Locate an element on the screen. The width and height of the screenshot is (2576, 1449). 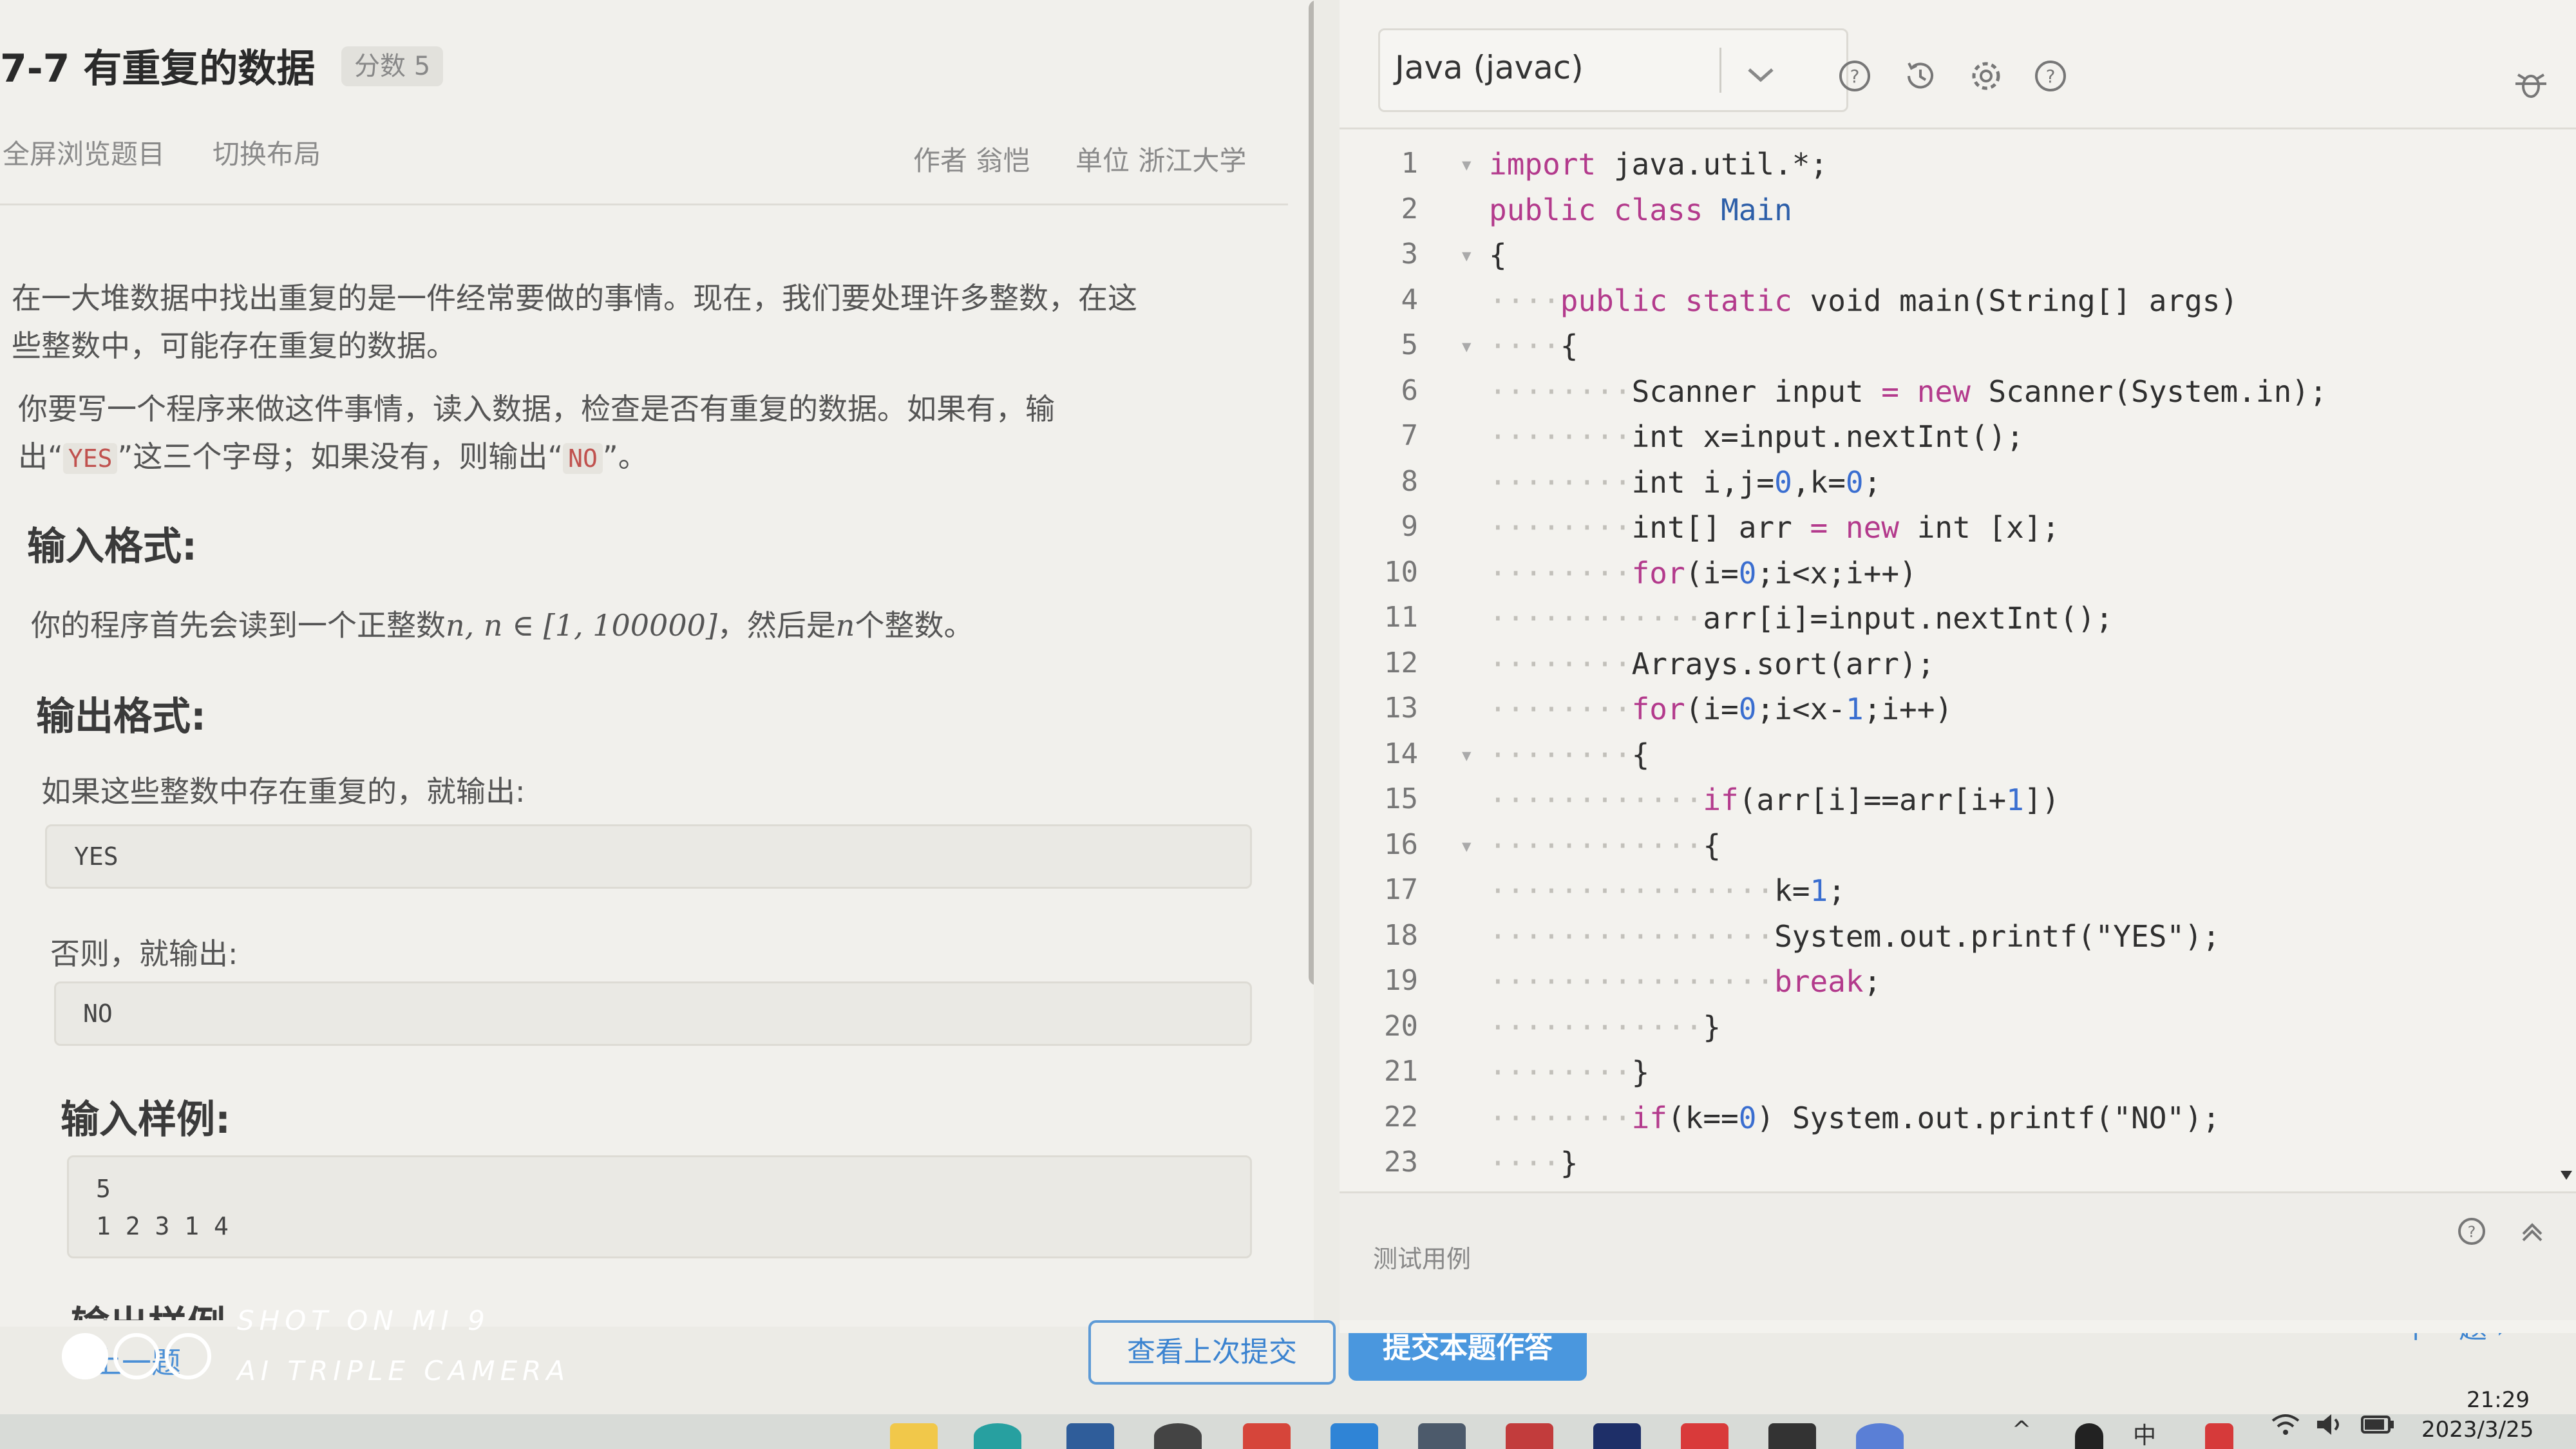
qq-icon is located at coordinates (2089, 1436).